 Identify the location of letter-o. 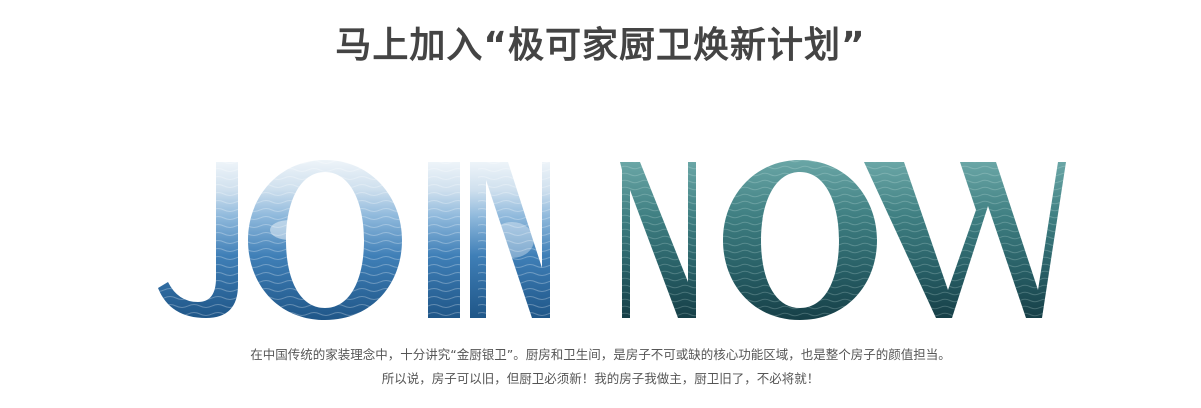
(325, 240).